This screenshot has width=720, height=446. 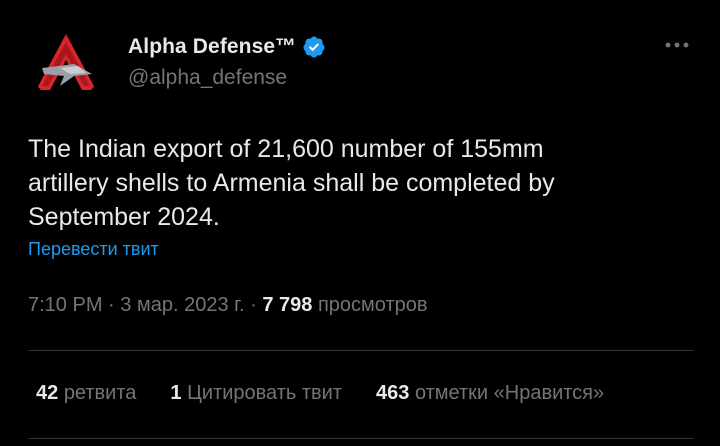 What do you see at coordinates (65, 305) in the screenshot?
I see `tweet-time: 7:10 PM` at bounding box center [65, 305].